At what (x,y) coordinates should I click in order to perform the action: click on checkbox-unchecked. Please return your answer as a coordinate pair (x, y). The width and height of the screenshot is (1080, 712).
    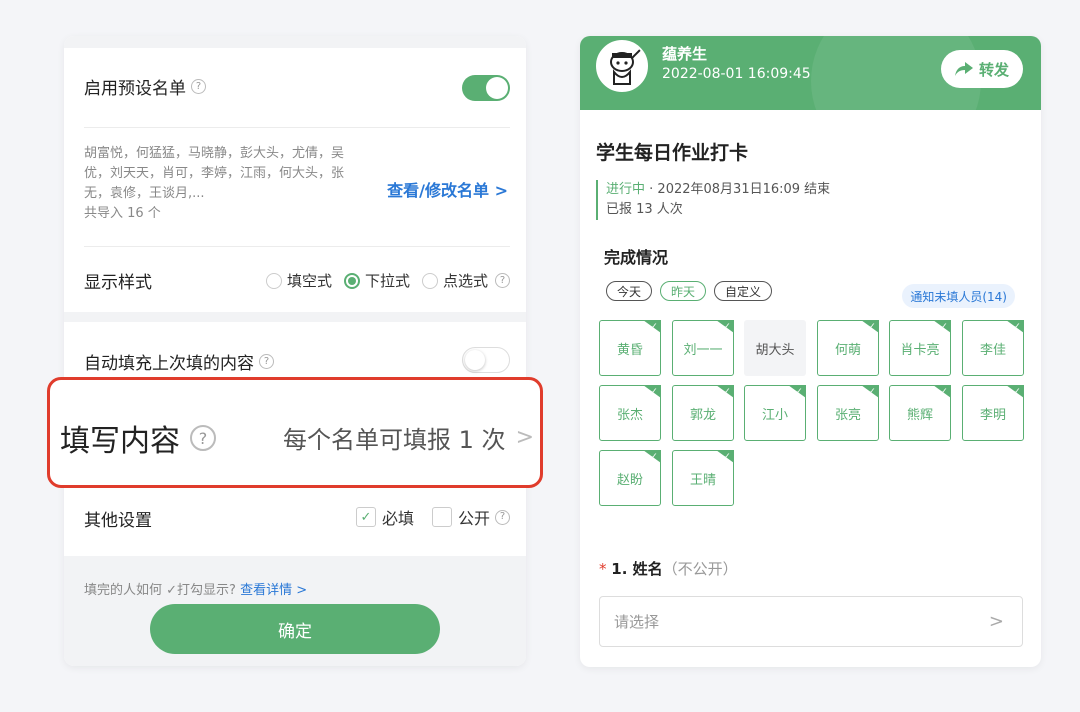
    Looking at the image, I should click on (441, 517).